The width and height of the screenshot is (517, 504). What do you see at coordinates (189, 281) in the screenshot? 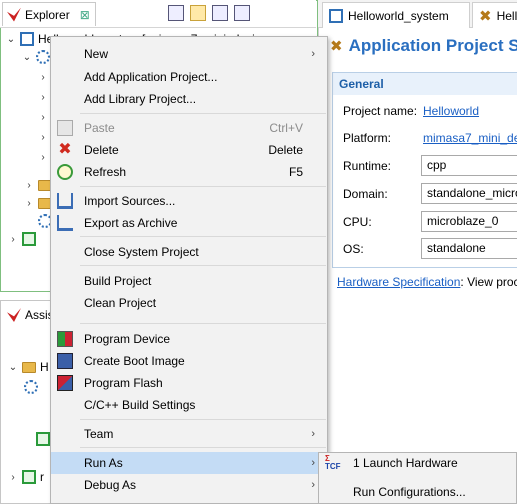
I see `menu-item-build-project: Build Project` at bounding box center [189, 281].